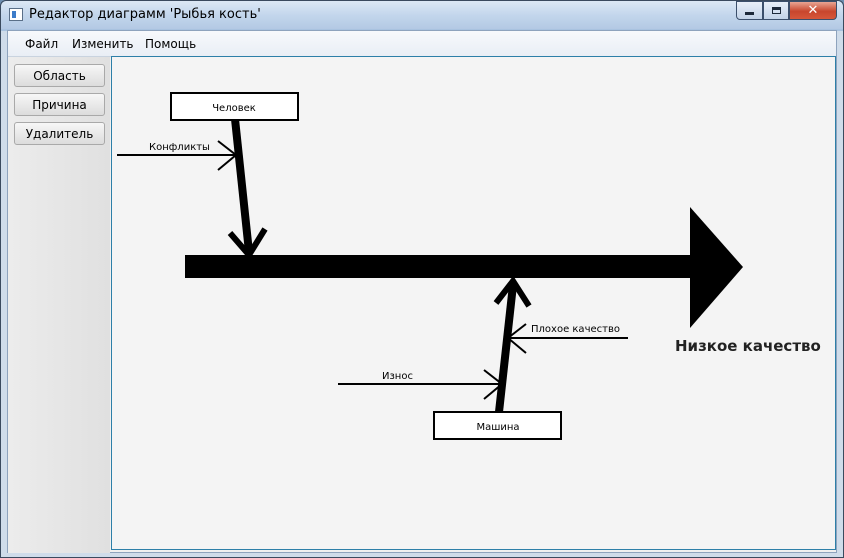 The image size is (844, 558). I want to click on subcause-label-poor-quality: Плохое качество, so click(575, 329).